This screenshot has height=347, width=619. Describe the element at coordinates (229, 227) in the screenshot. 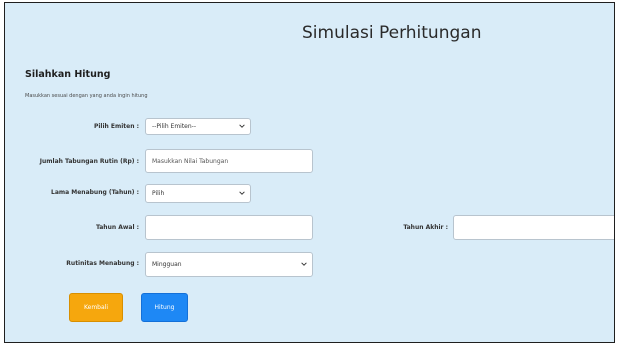

I see `tahun-awal-input` at that location.